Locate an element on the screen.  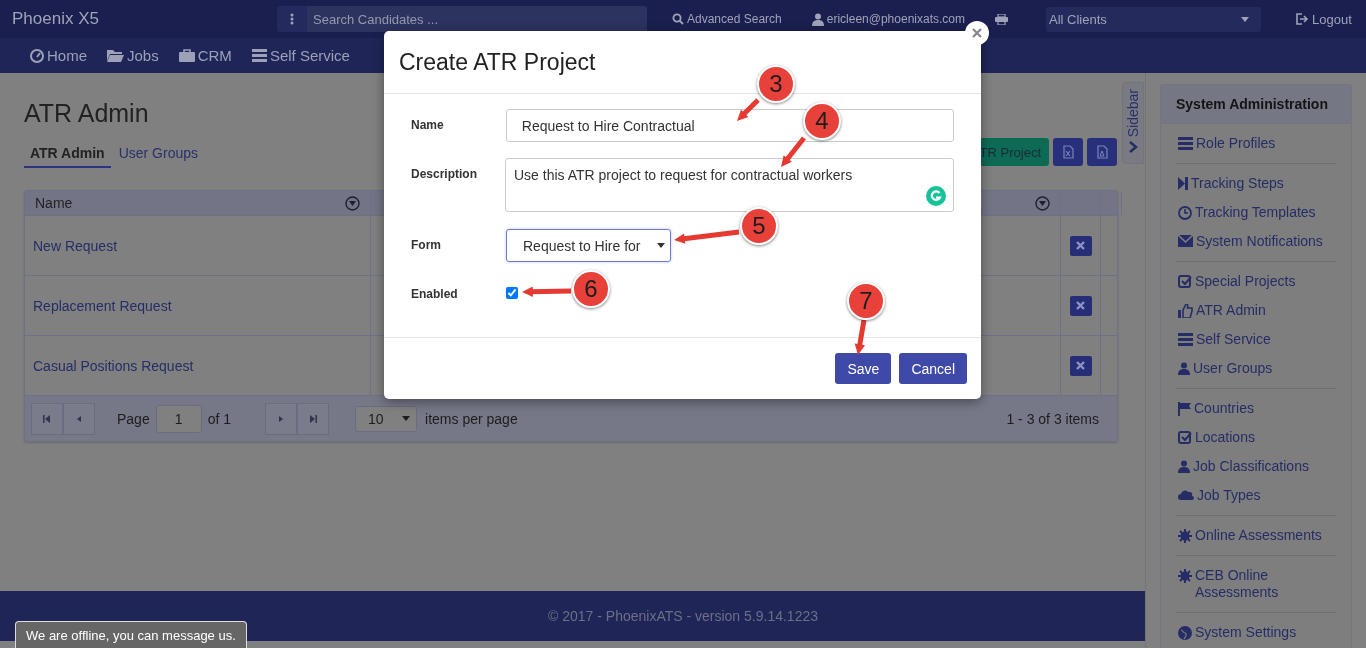
sidebar-link: System Settings is located at coordinates (1256, 632).